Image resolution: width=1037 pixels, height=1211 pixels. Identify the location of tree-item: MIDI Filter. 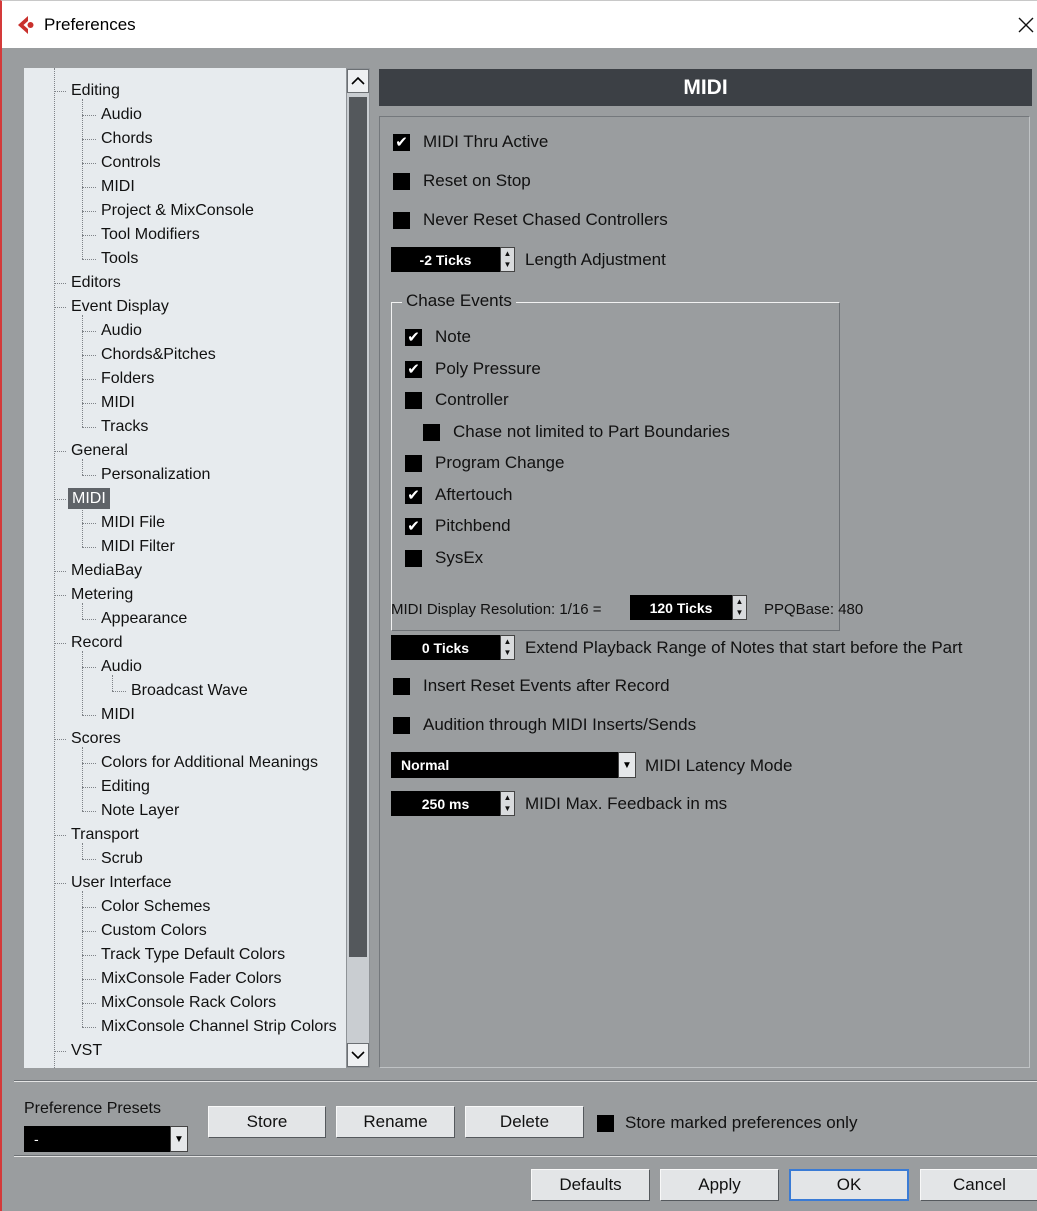
(138, 547).